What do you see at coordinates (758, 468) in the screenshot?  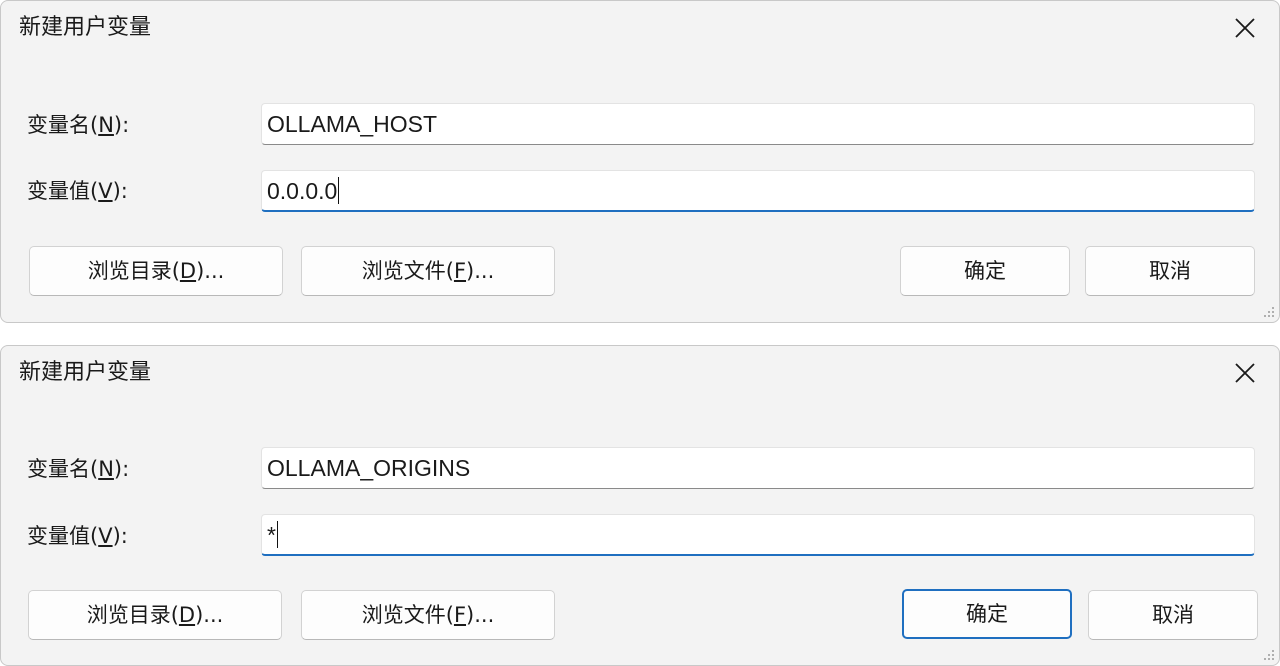 I see `variable-name-input: OLLAMA_ORIGINS` at bounding box center [758, 468].